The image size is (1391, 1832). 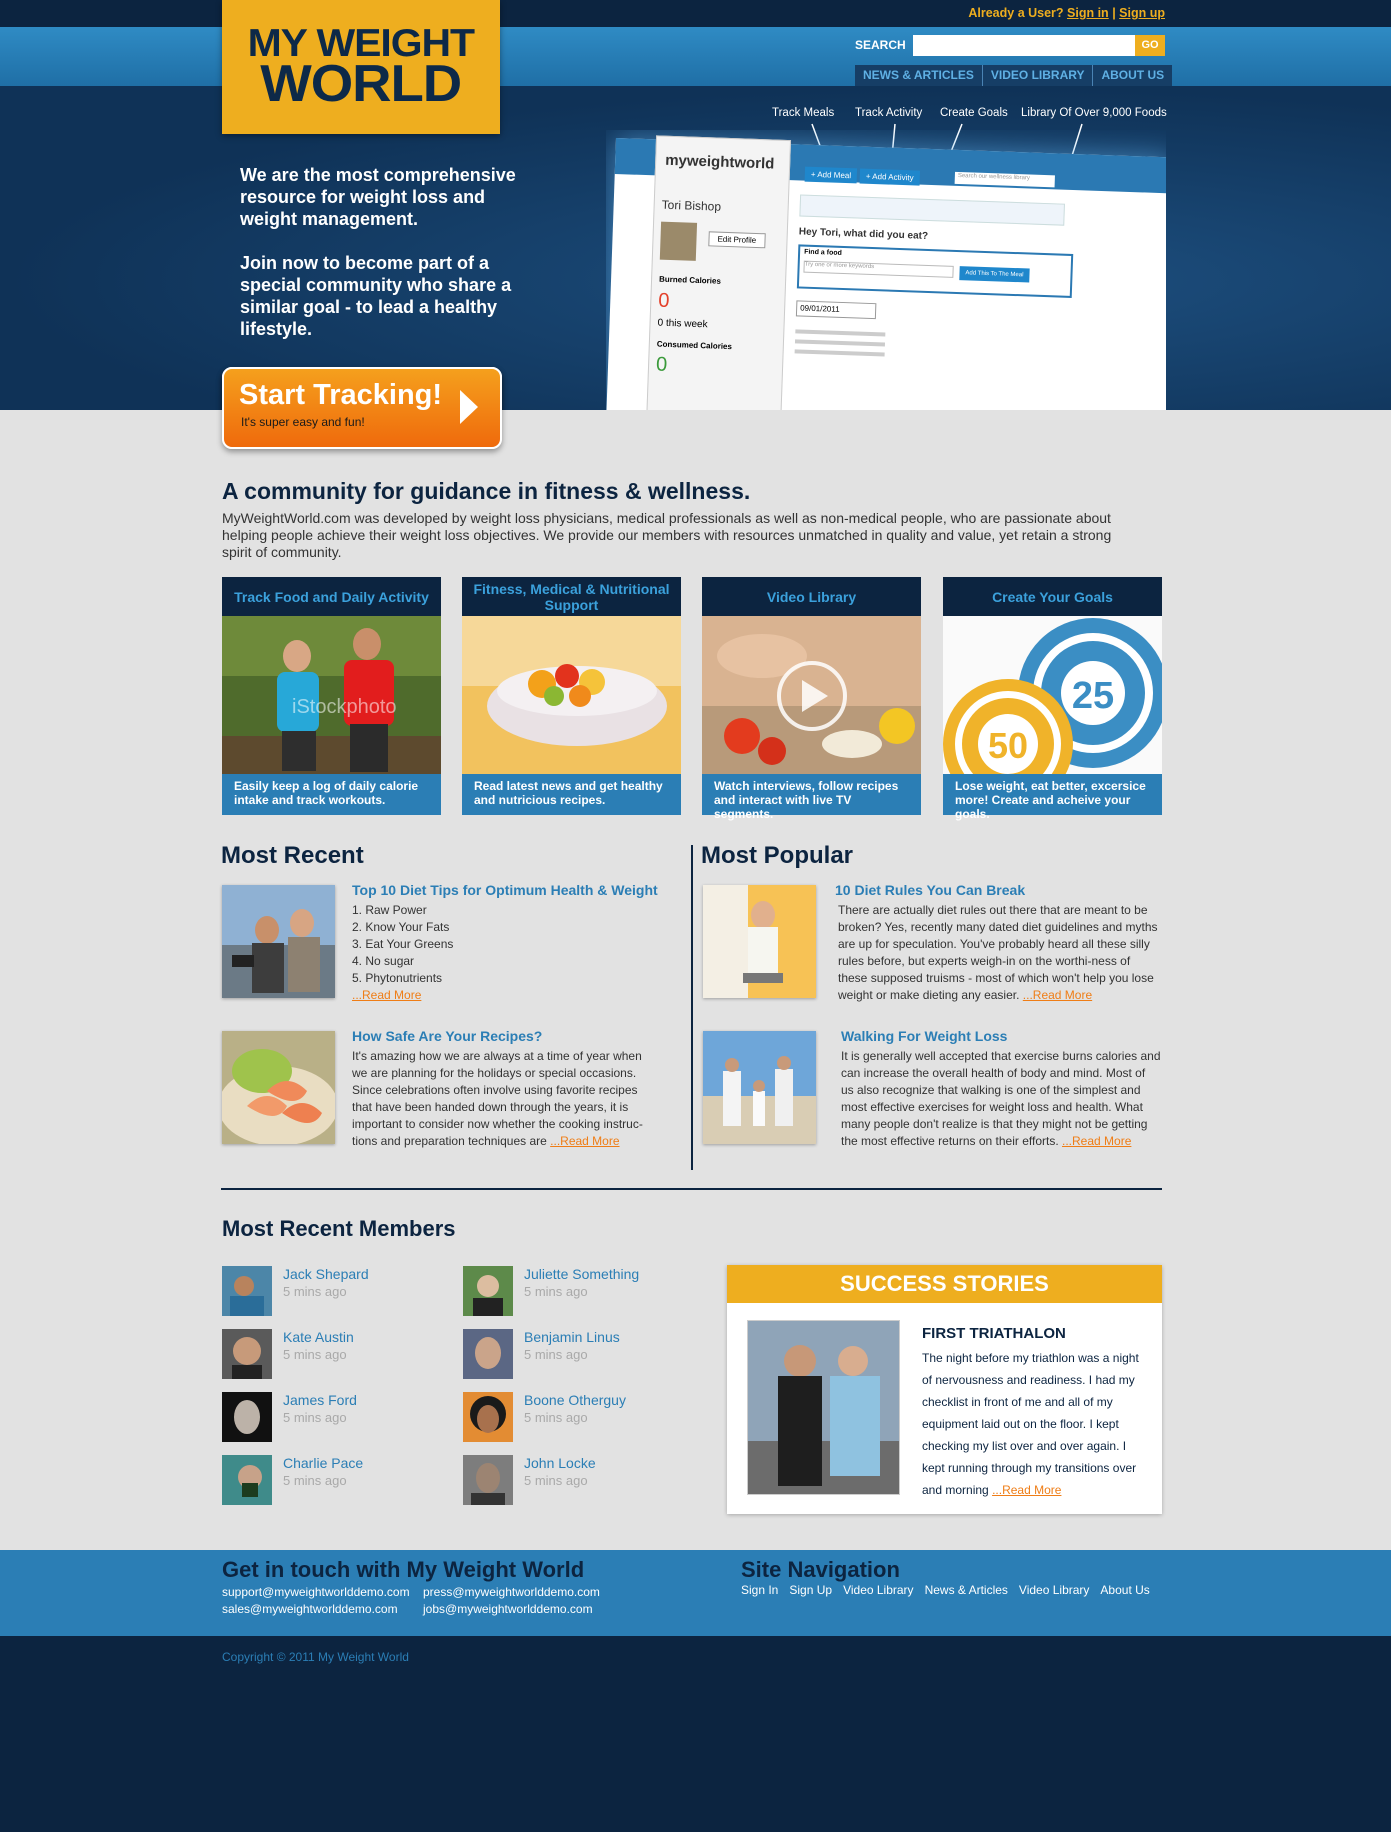 What do you see at coordinates (682, 324) in the screenshot?
I see `screenshot-burned-week: 0 this week` at bounding box center [682, 324].